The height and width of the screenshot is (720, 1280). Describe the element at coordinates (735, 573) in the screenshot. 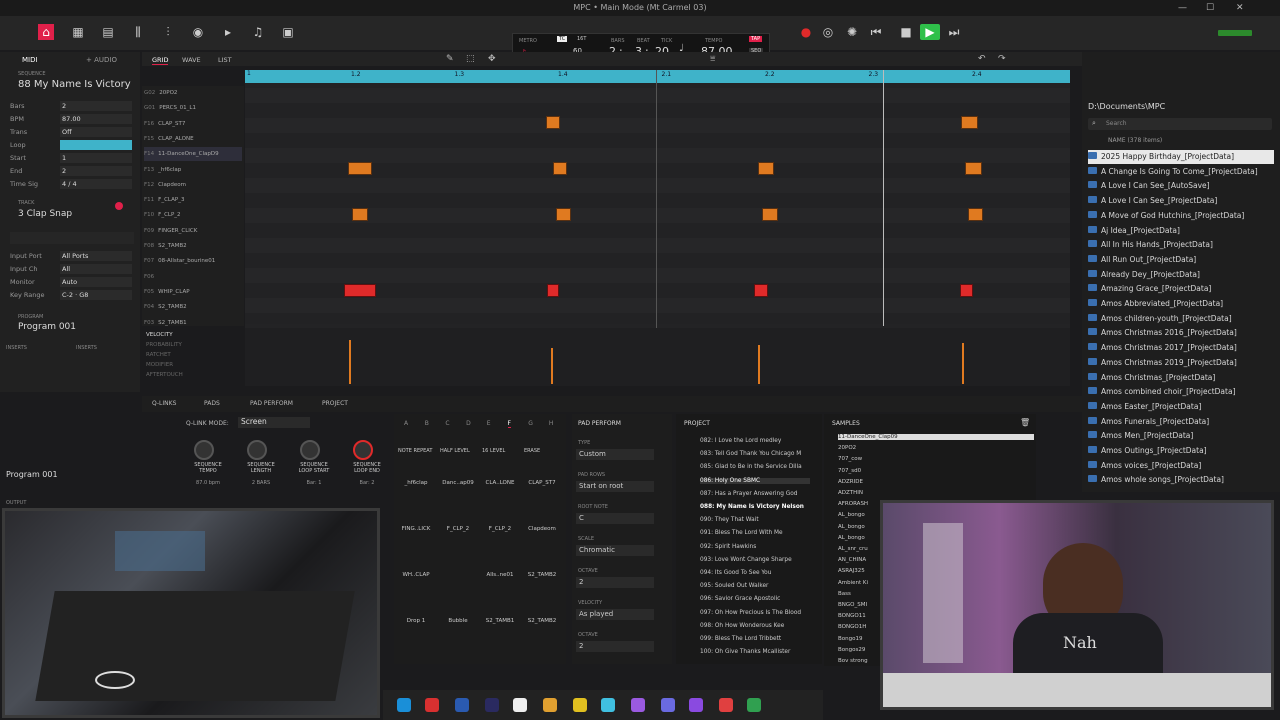

I see `project-item: 094: Its Good To See You` at that location.